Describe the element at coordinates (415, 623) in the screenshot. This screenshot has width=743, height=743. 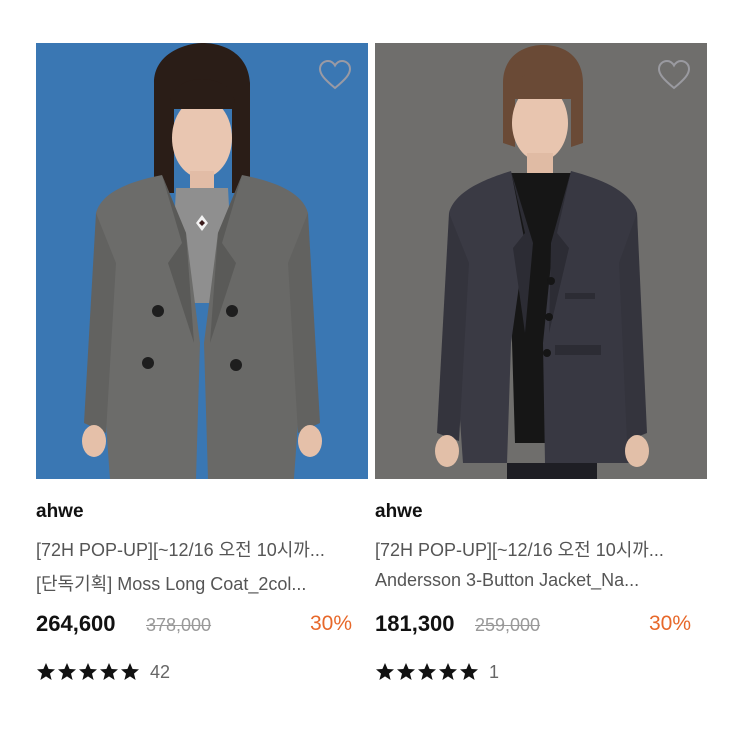
I see `sale-price: 181,300` at that location.